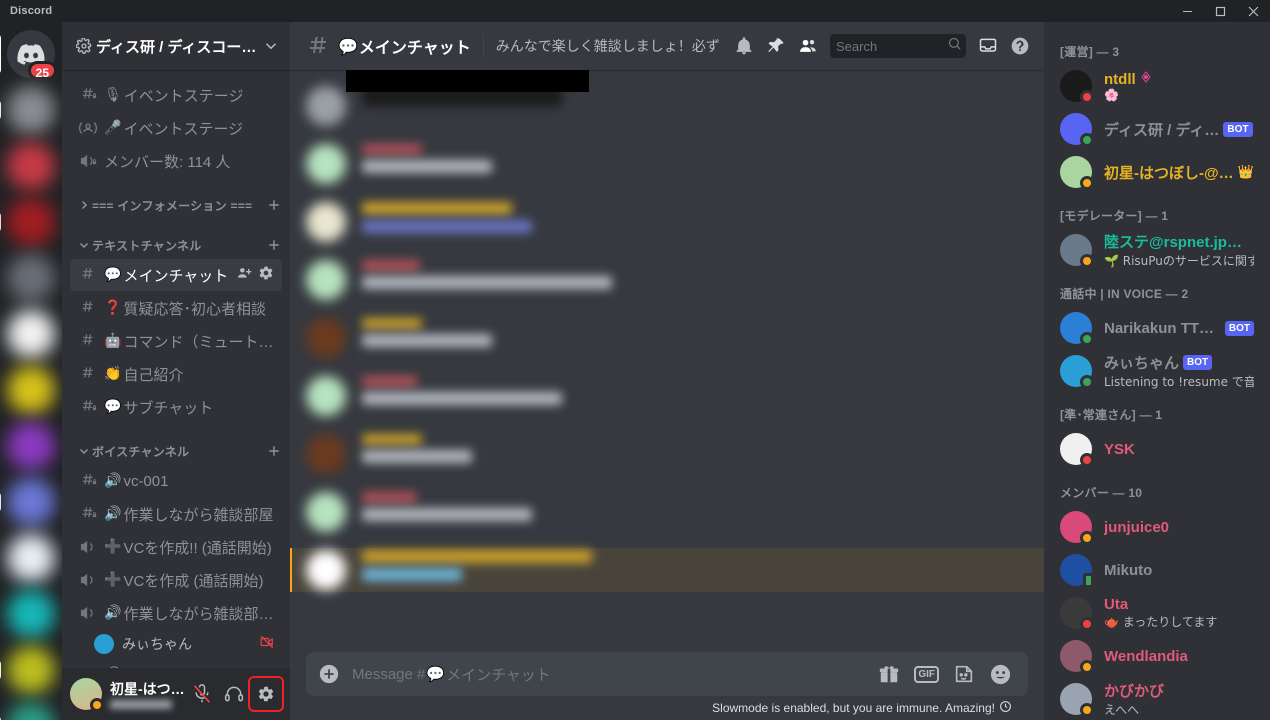 The height and width of the screenshot is (720, 1270). I want to click on channel-category: ボイスチャンネル, so click(180, 451).